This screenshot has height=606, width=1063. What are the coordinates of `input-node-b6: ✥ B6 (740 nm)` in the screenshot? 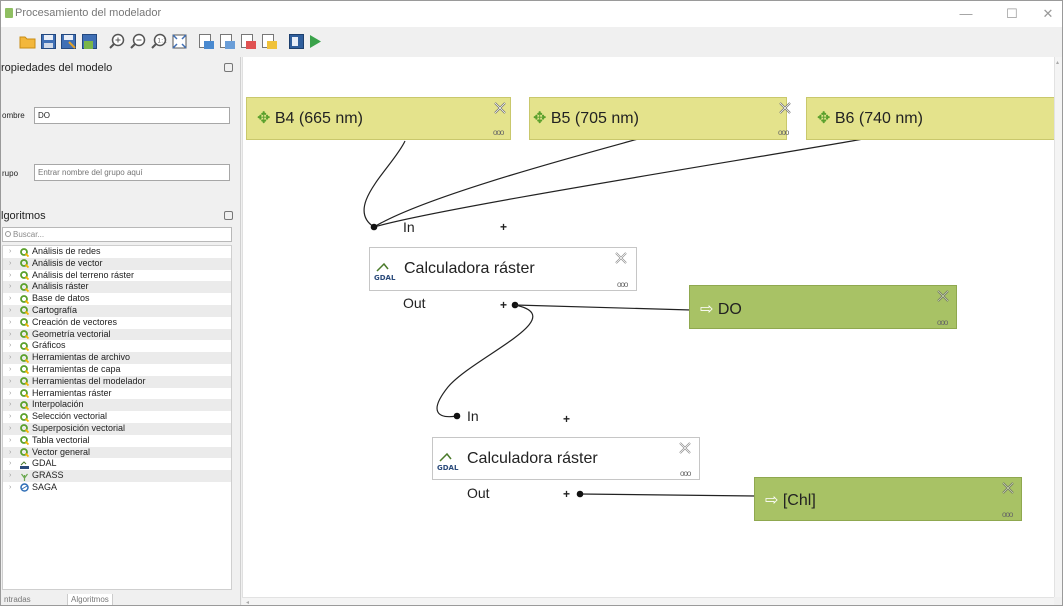 It's located at (930, 118).